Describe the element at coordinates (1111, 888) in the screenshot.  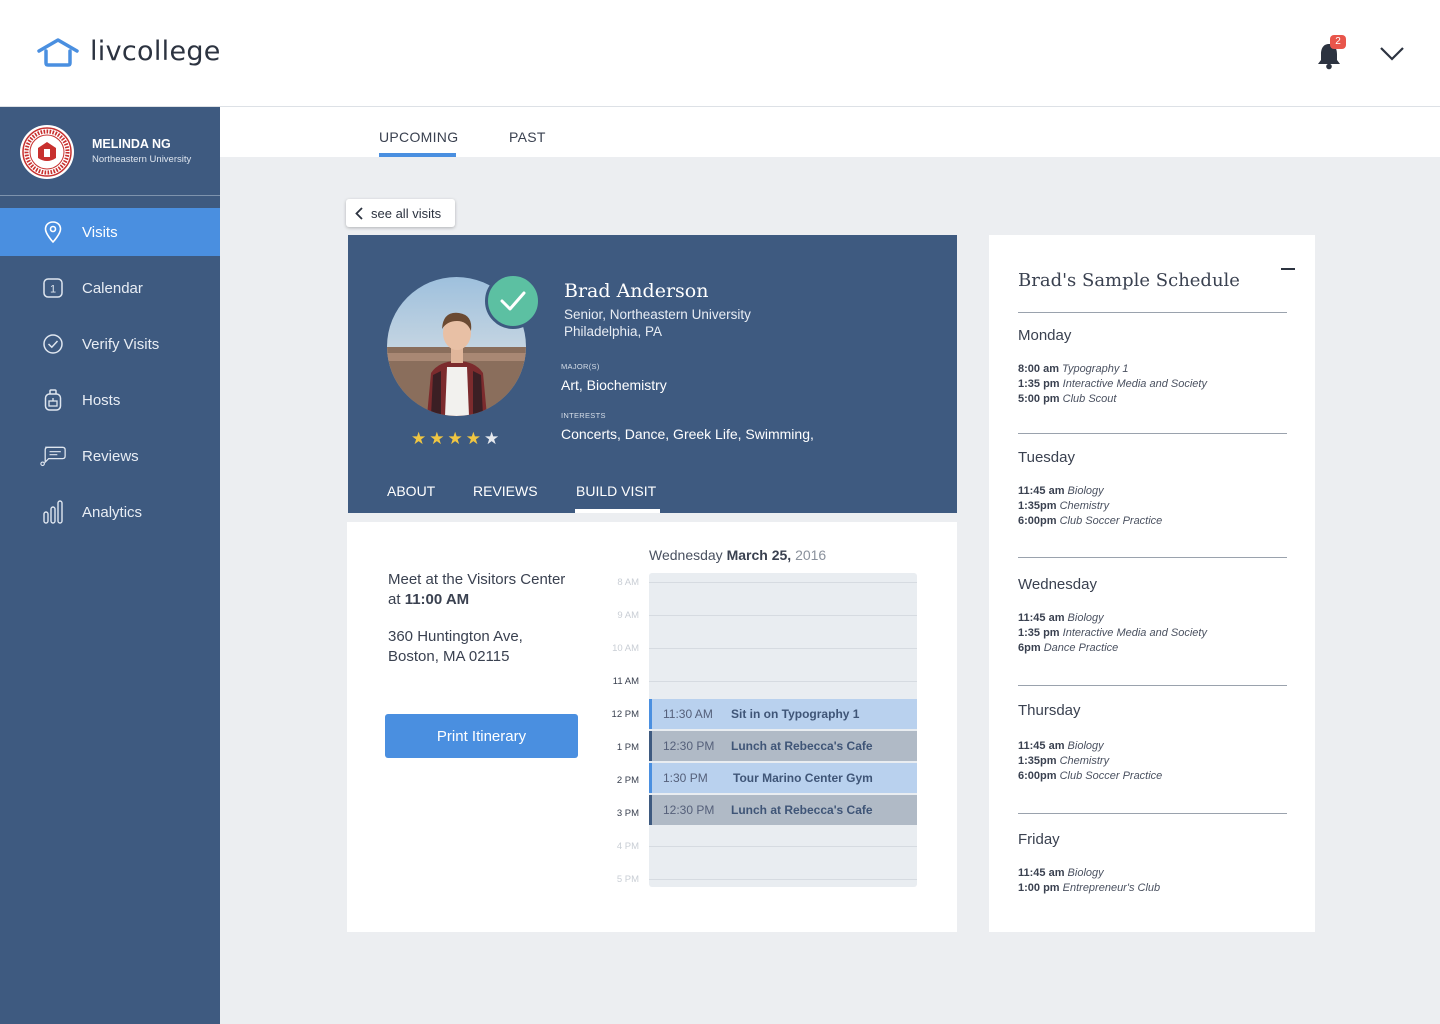
I see `entry-class: Entrepreneur's Club` at that location.